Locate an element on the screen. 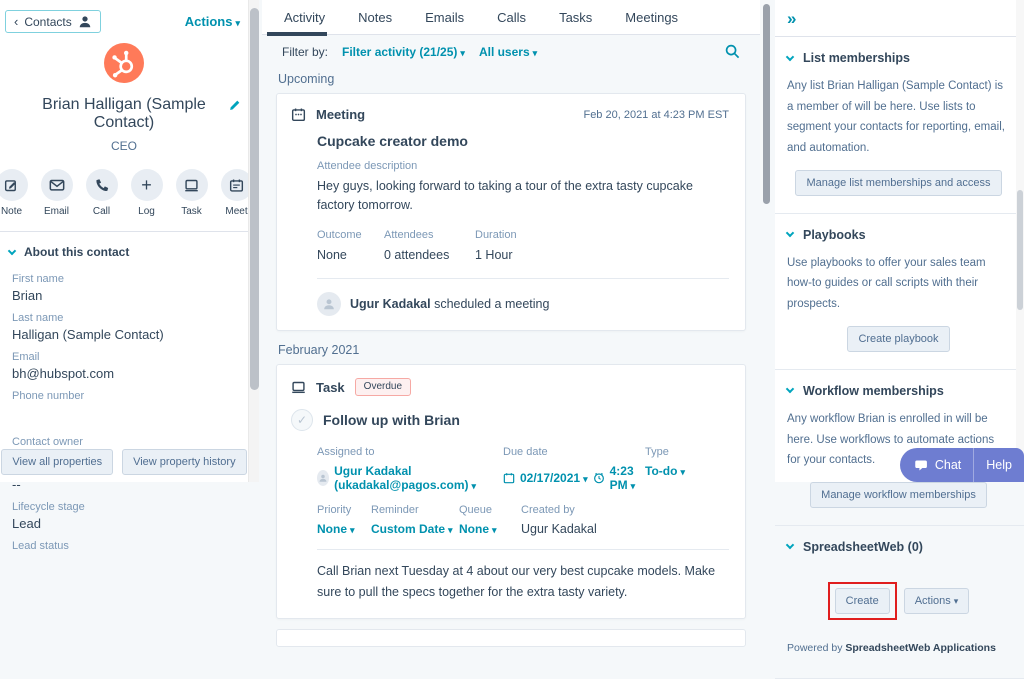  field-value: bh@hubspot.com is located at coordinates (124, 373).